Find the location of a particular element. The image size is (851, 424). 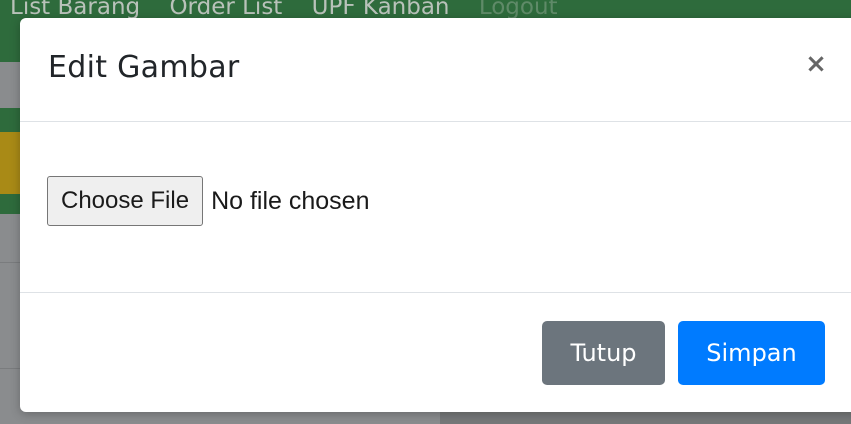

file-status-text: No file chosen is located at coordinates (290, 200).